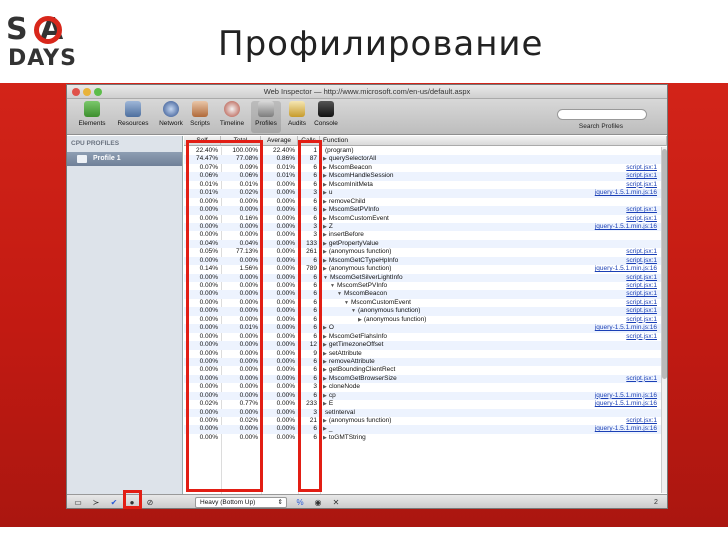 The width and height of the screenshot is (728, 546). What do you see at coordinates (425, 362) in the screenshot?
I see `table-row: 0.00% 0.00% 0.00% 6 ▶ removeAttribute` at bounding box center [425, 362].